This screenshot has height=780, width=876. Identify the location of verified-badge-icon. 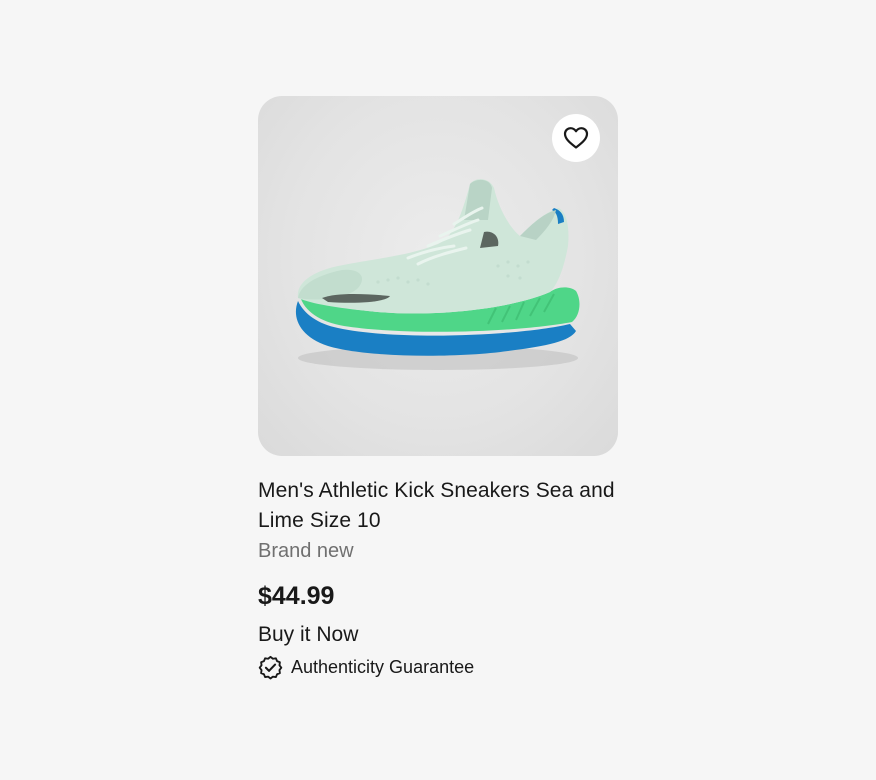
(270, 667).